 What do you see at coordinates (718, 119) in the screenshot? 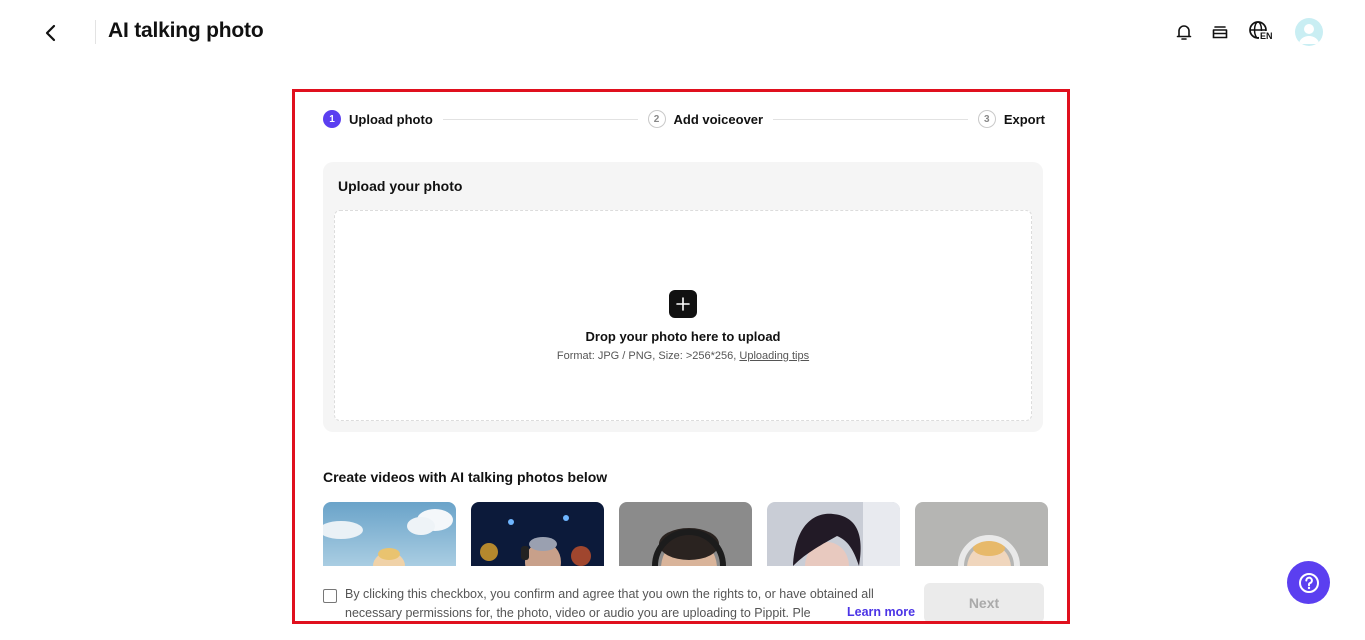
I see `step-label: Add voiceover` at bounding box center [718, 119].